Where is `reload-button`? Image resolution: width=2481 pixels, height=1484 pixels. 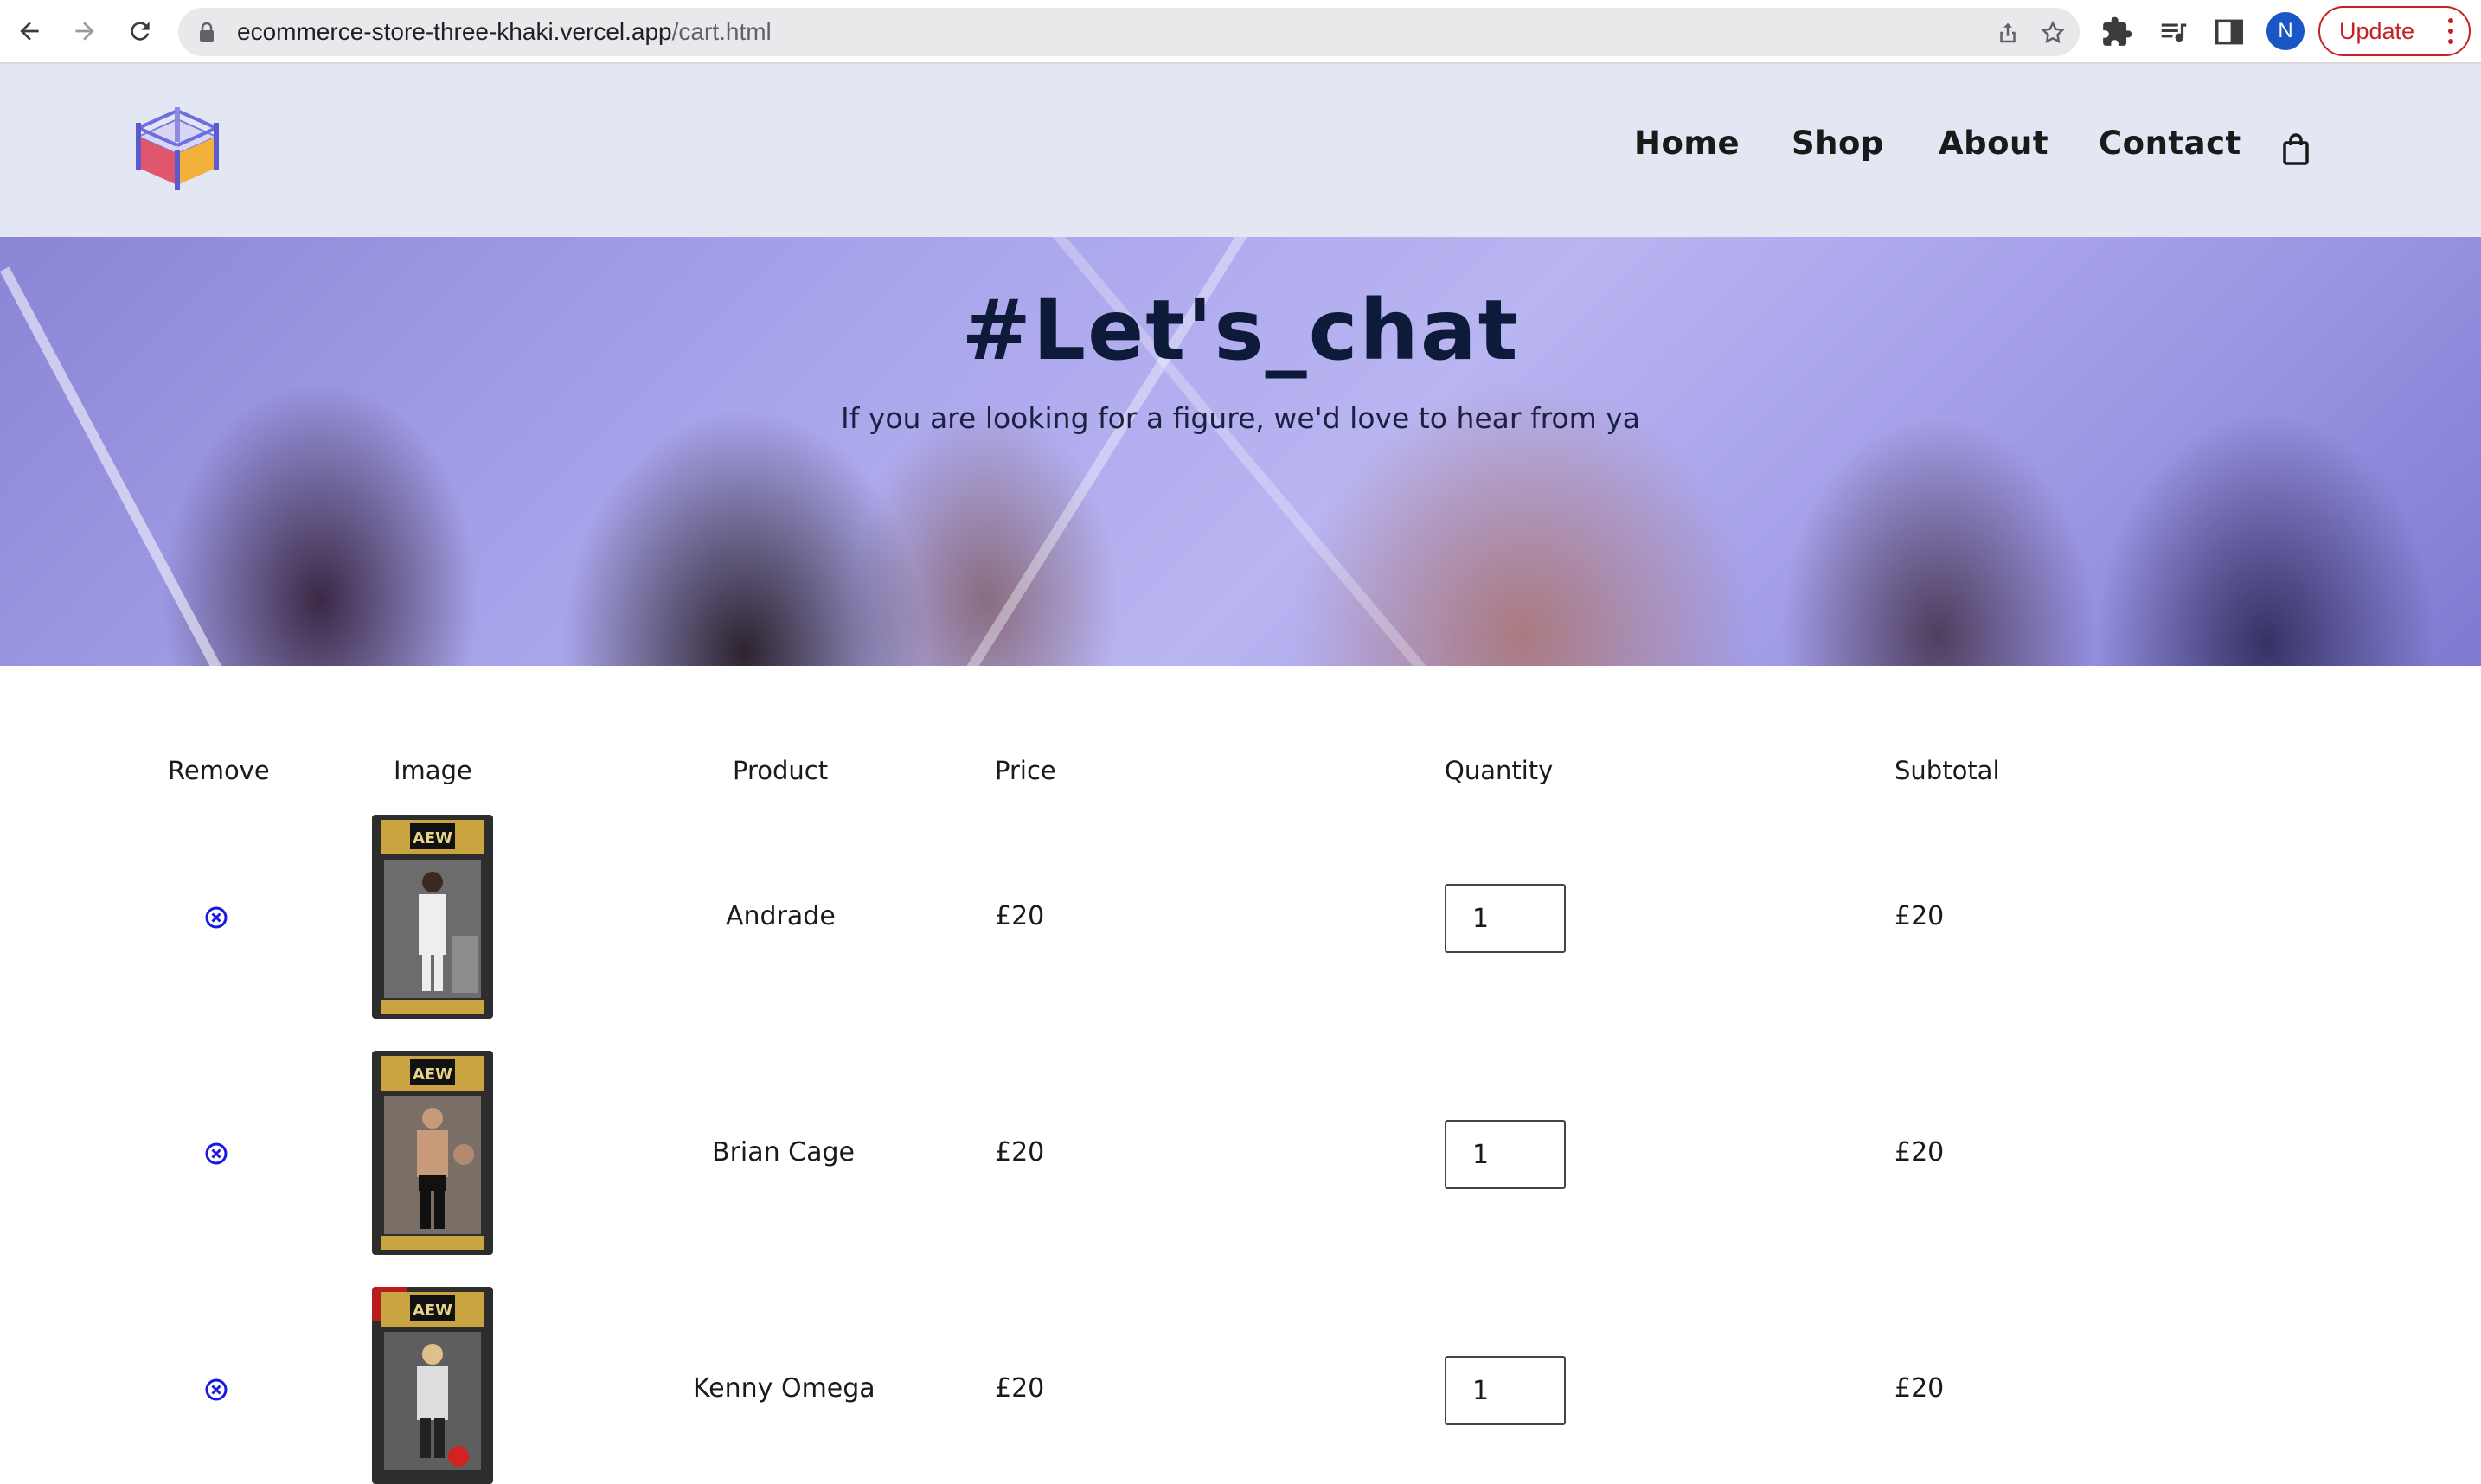
reload-button is located at coordinates (140, 31).